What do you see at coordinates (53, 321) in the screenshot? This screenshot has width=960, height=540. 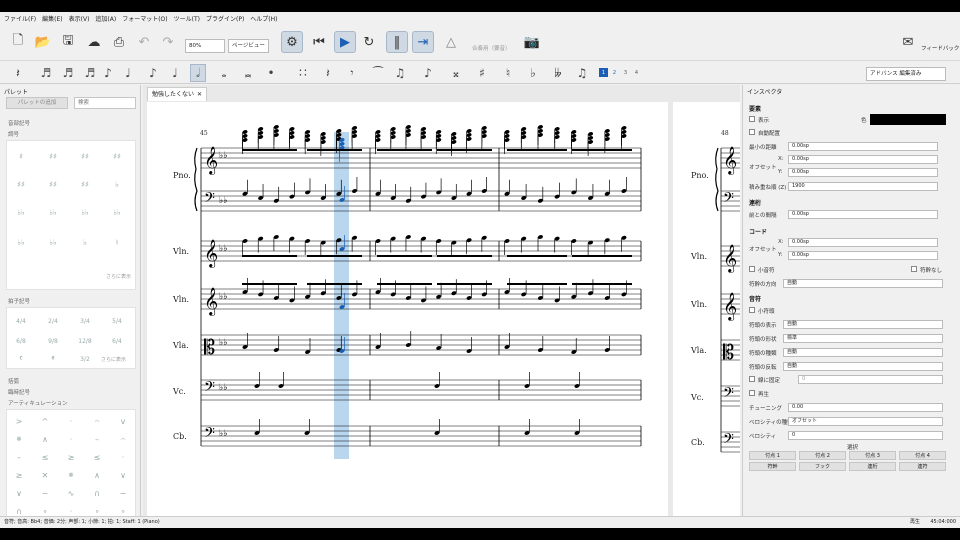 I see `timesig-cell: 2/4` at bounding box center [53, 321].